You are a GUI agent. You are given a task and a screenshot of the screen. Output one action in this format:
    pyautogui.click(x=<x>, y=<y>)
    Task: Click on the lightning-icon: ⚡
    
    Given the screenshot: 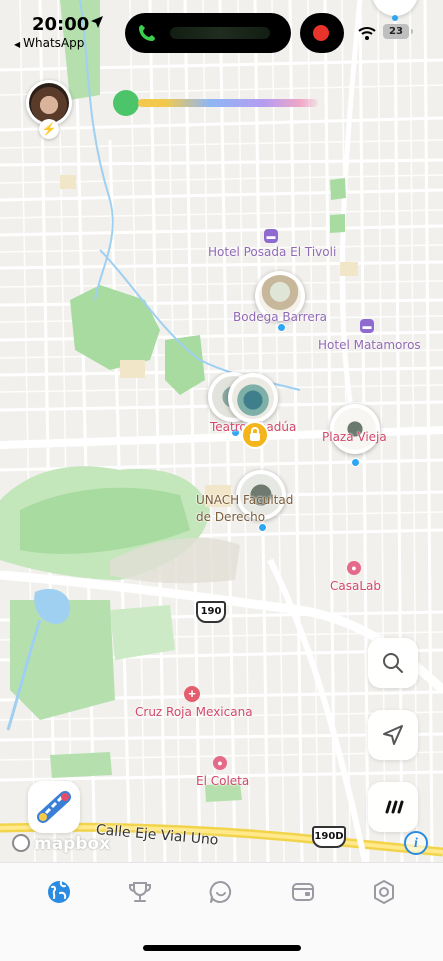 What is the action you would take?
    pyautogui.click(x=49, y=129)
    